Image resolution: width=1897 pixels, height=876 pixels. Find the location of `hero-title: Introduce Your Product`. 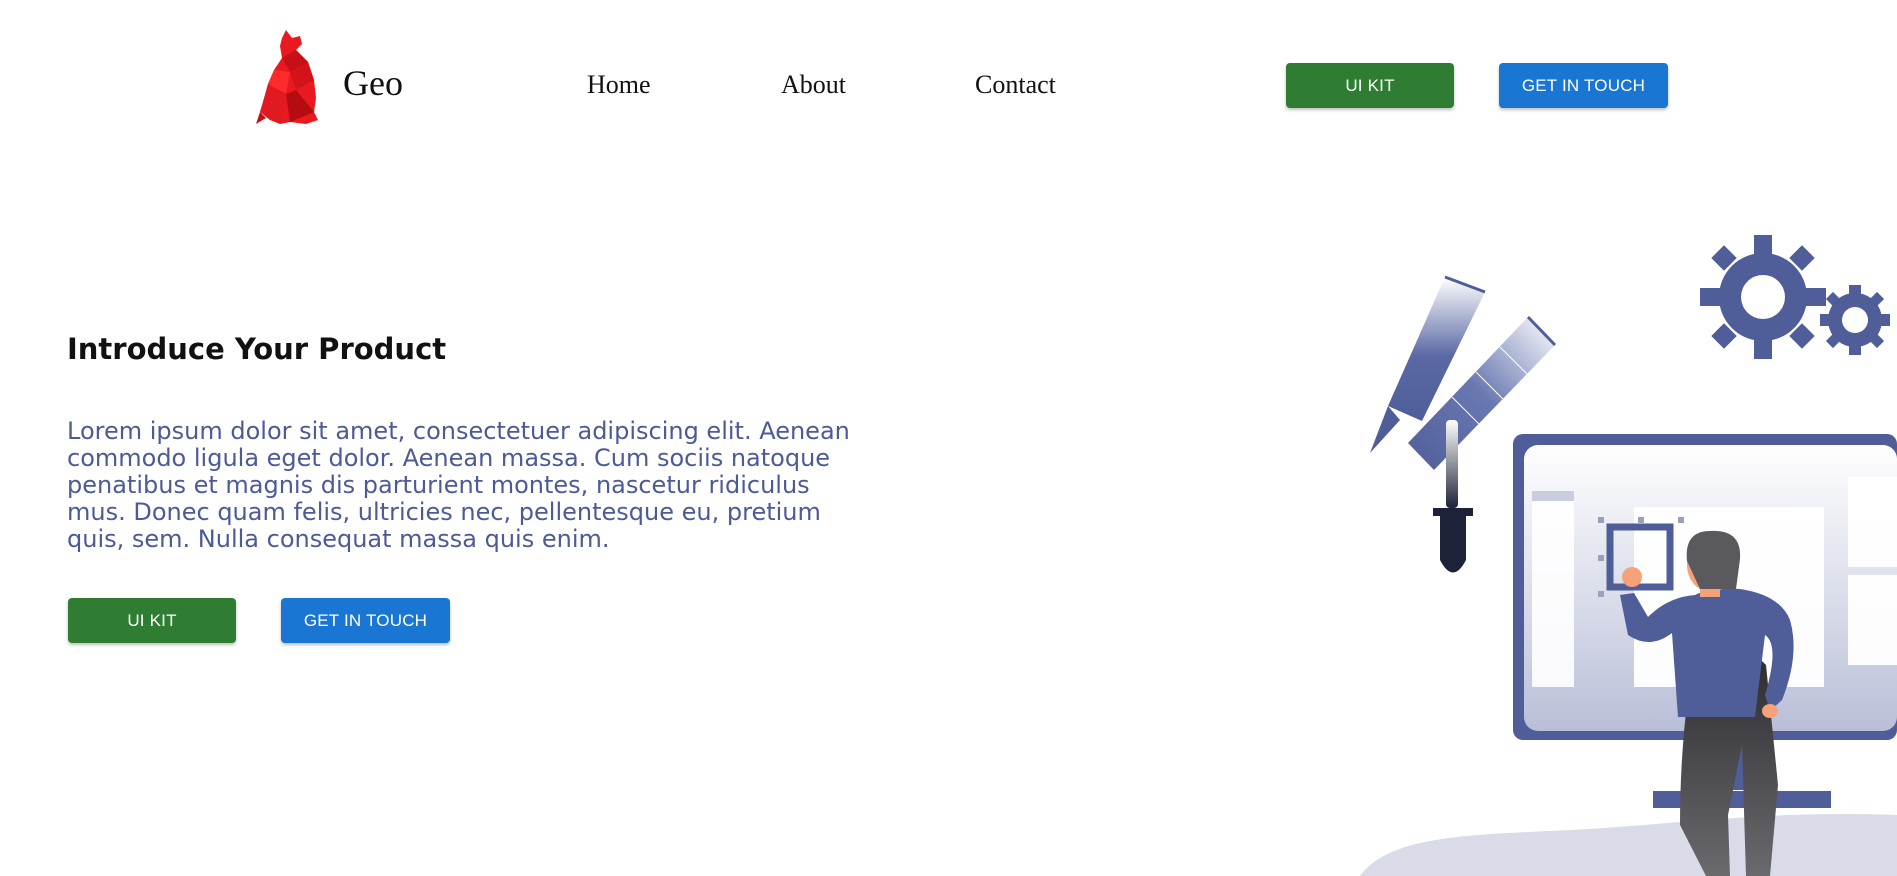

hero-title: Introduce Your Product is located at coordinates (257, 349).